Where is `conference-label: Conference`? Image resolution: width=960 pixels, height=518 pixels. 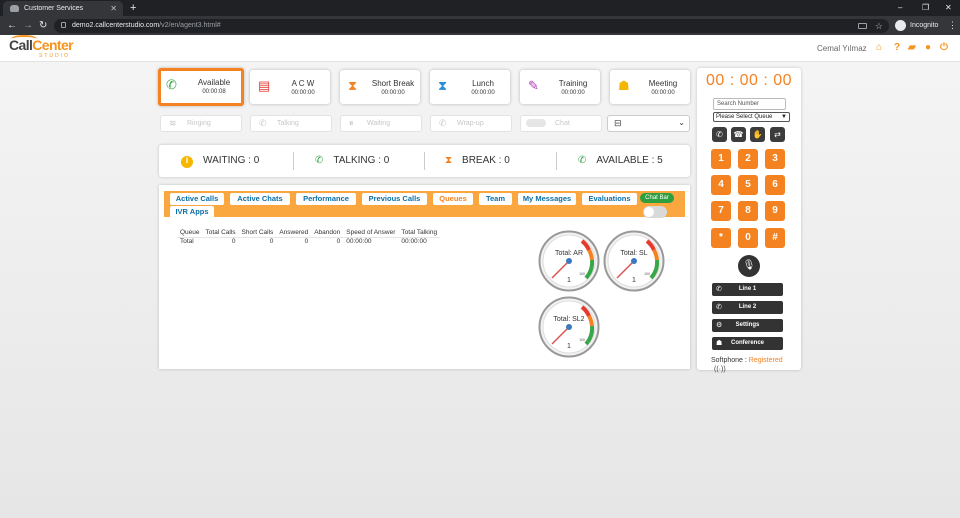 conference-label: Conference is located at coordinates (747, 343).